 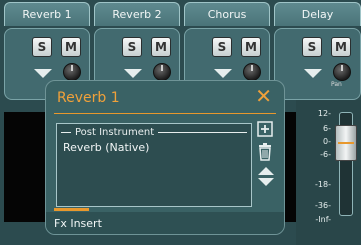 I want to click on add-icon, so click(x=265, y=129).